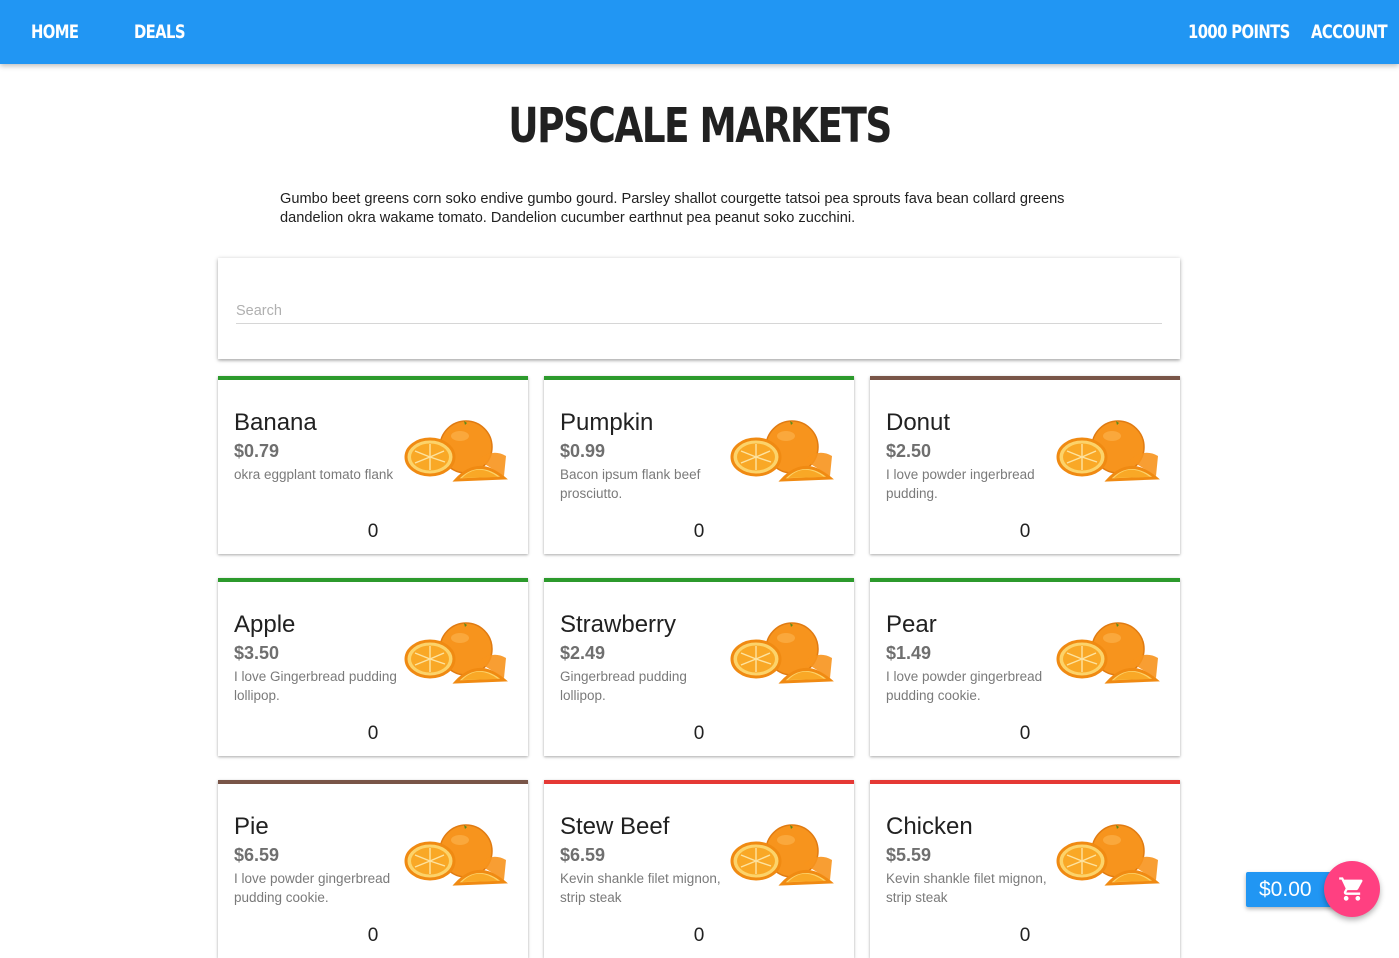  Describe the element at coordinates (615, 826) in the screenshot. I see `product-name: Stew Beef` at that location.